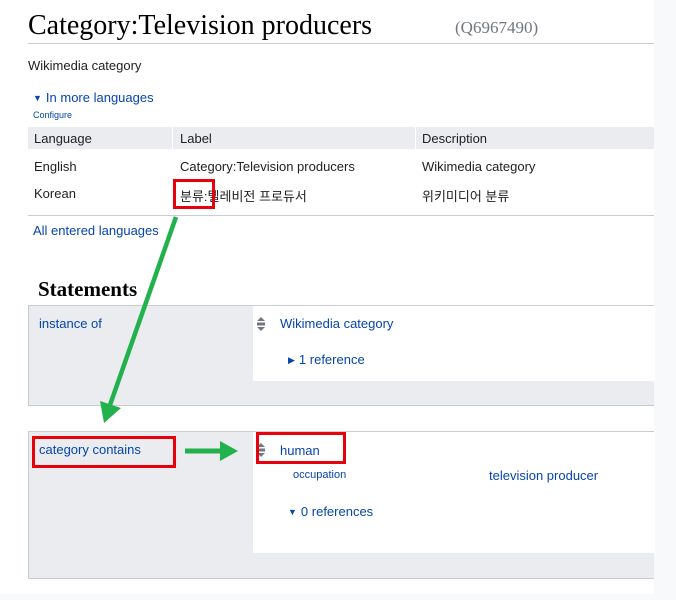 This screenshot has height=600, width=676. I want to click on highlight-box-korean-prefix, so click(194, 194).